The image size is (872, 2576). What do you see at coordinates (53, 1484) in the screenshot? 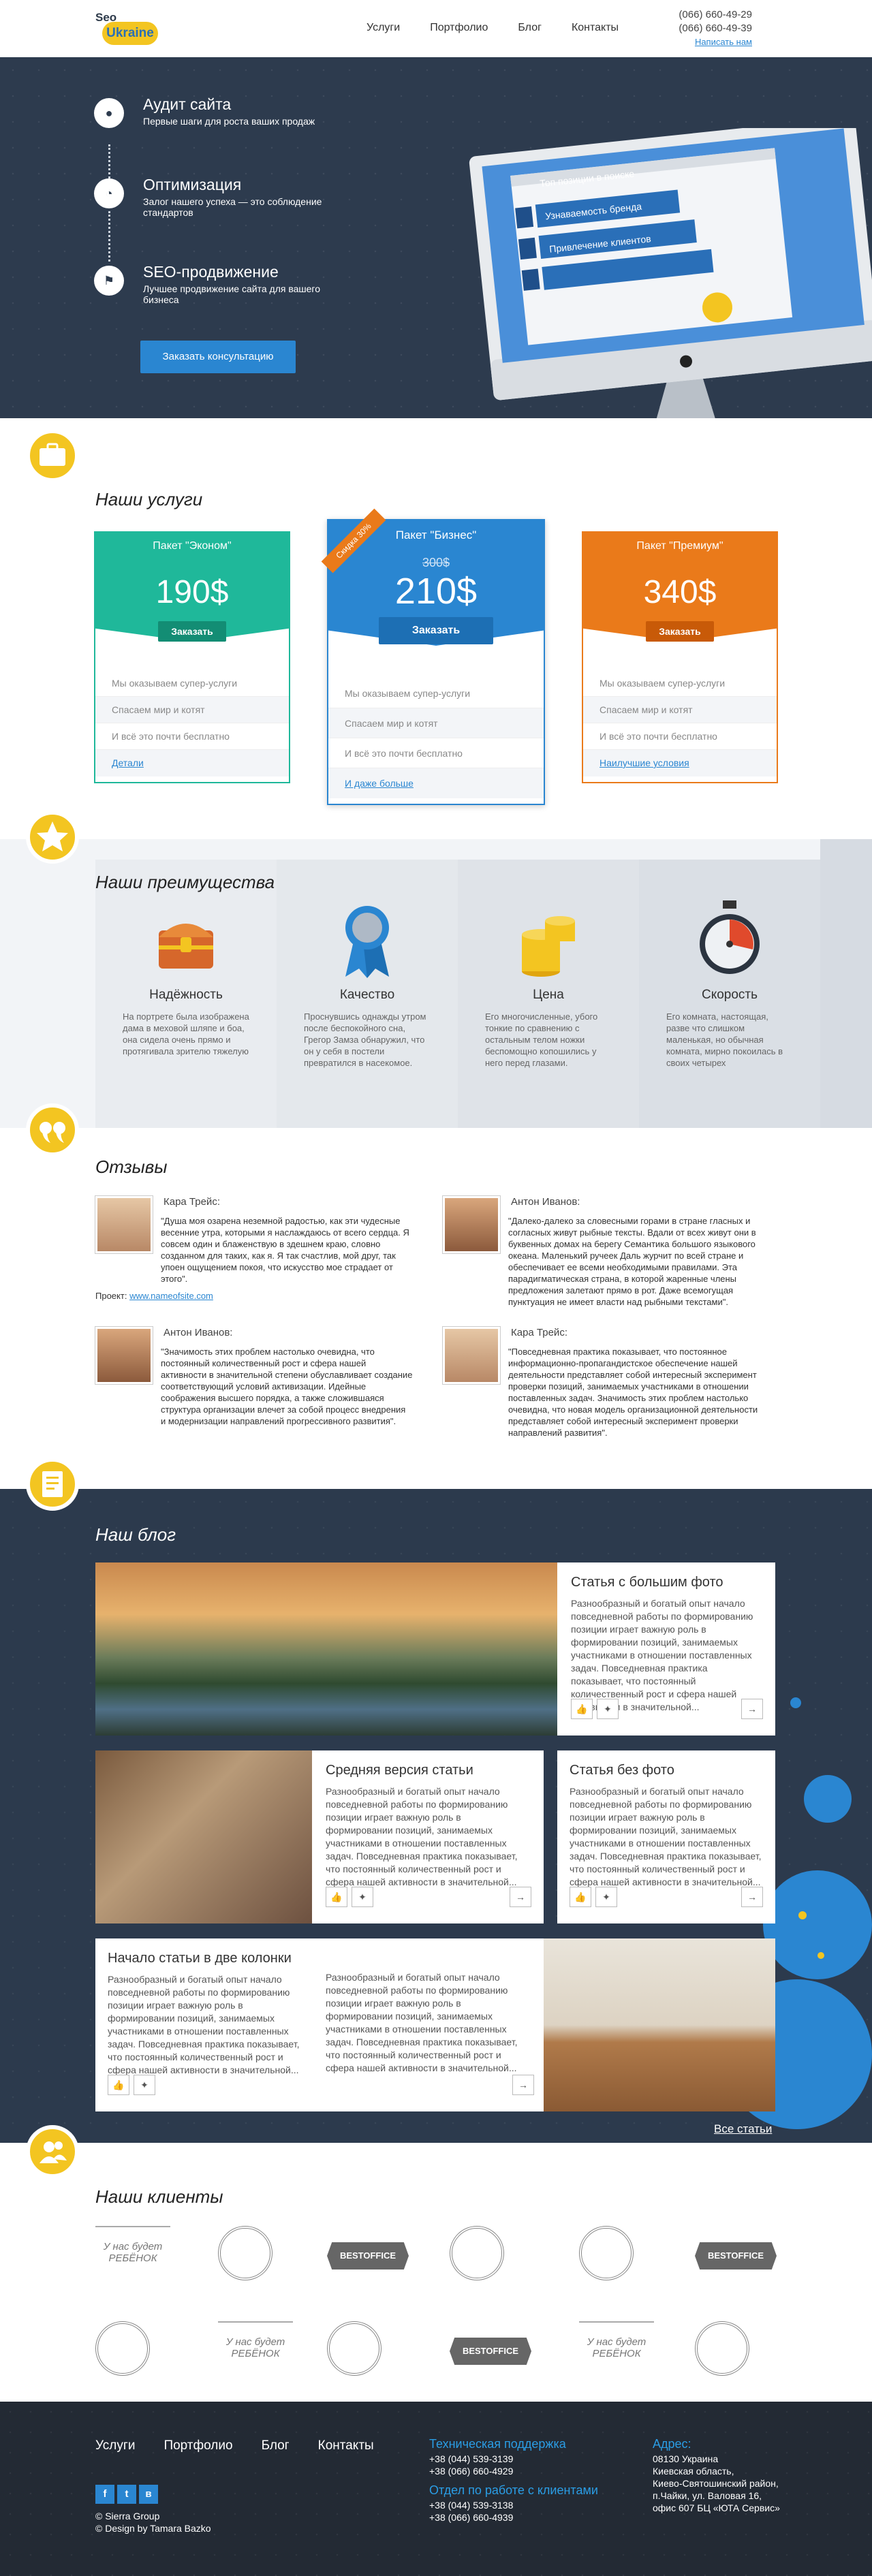
I see `document-icon` at bounding box center [53, 1484].